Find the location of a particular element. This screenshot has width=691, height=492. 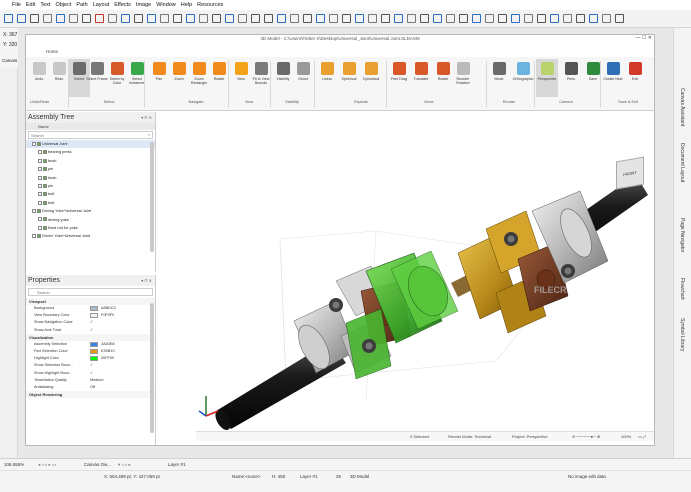

zoom-slider: ⊖ ─────●─ ⊕ is located at coordinates (586, 436).